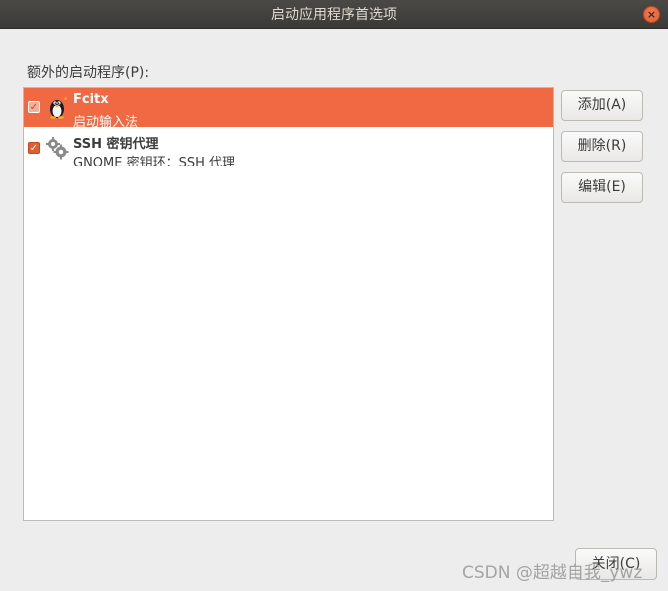  Describe the element at coordinates (552, 573) in the screenshot. I see `watermark: CSDN @超越自我_ywz` at that location.